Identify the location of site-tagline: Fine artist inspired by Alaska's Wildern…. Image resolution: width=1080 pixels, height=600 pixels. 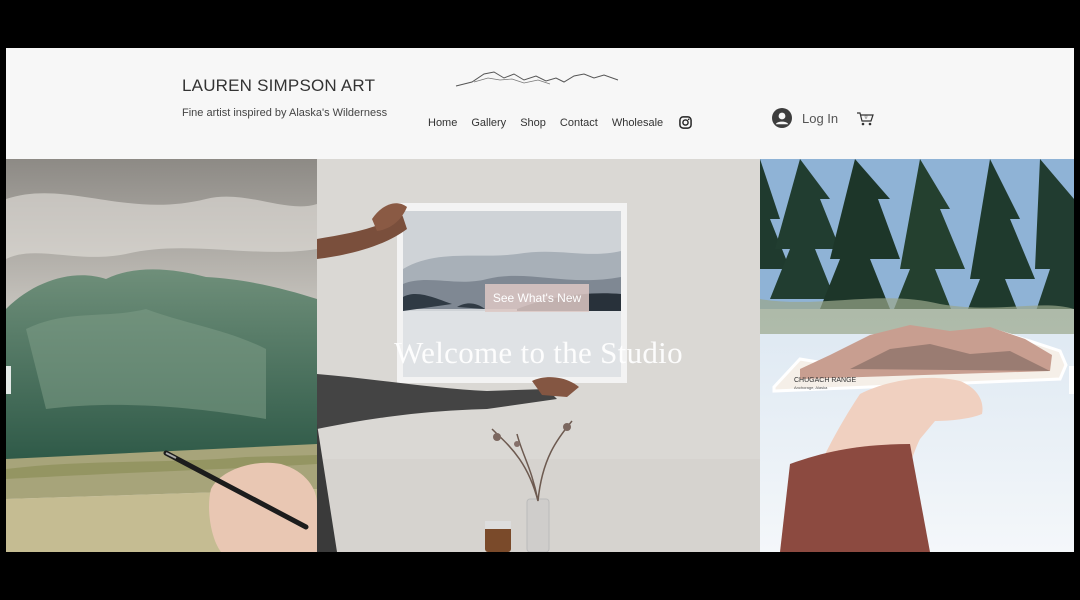
(285, 113).